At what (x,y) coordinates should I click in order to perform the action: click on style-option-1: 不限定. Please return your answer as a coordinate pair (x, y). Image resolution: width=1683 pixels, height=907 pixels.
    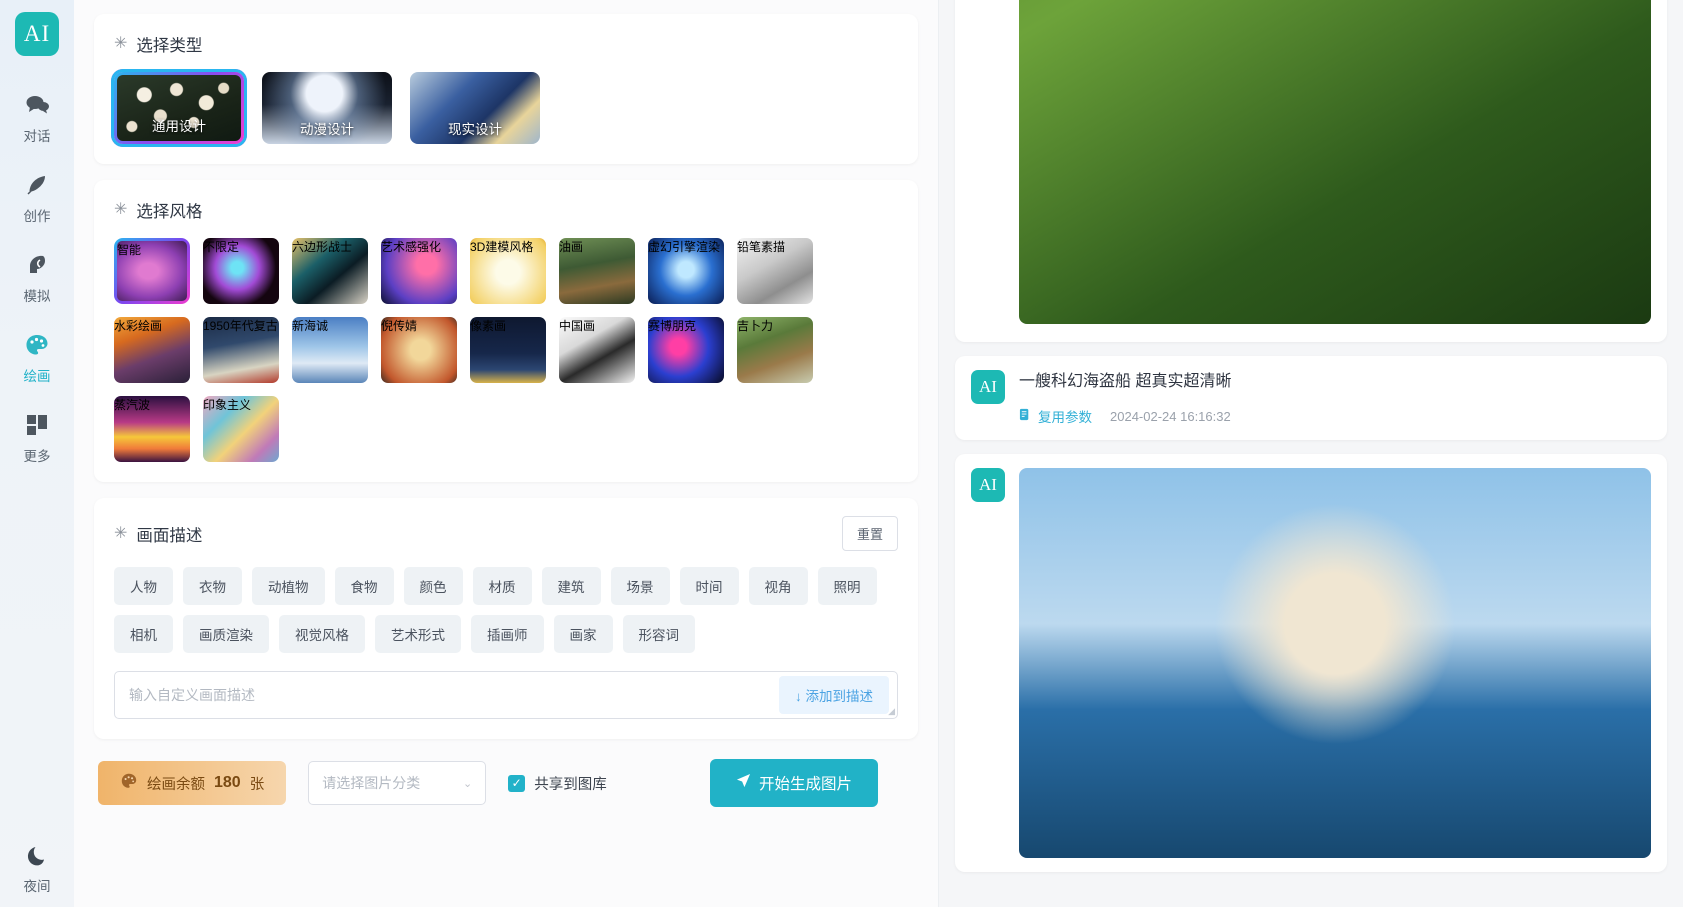
    Looking at the image, I should click on (241, 271).